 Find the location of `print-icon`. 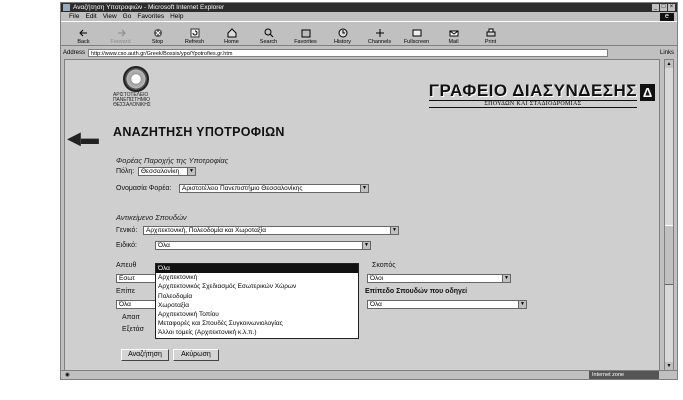

print-icon is located at coordinates (490, 32).